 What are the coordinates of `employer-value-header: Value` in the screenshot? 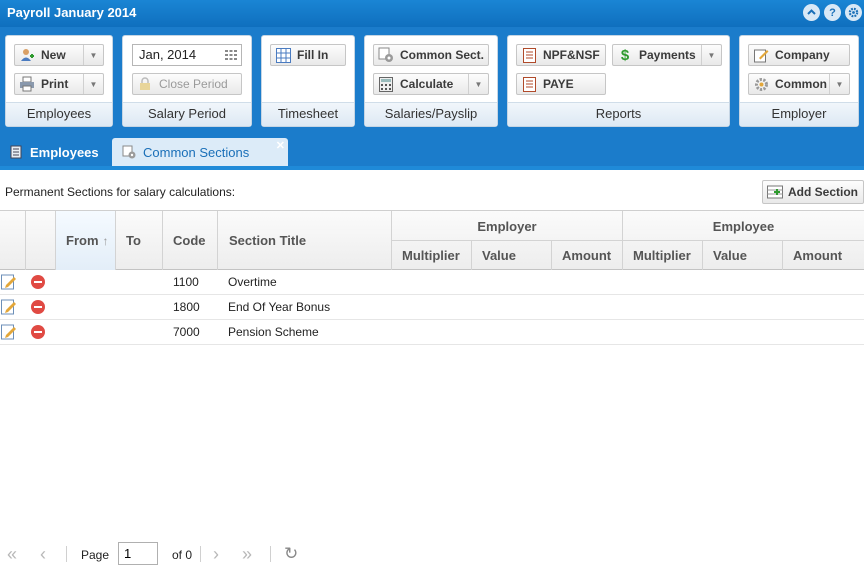 It's located at (512, 255).